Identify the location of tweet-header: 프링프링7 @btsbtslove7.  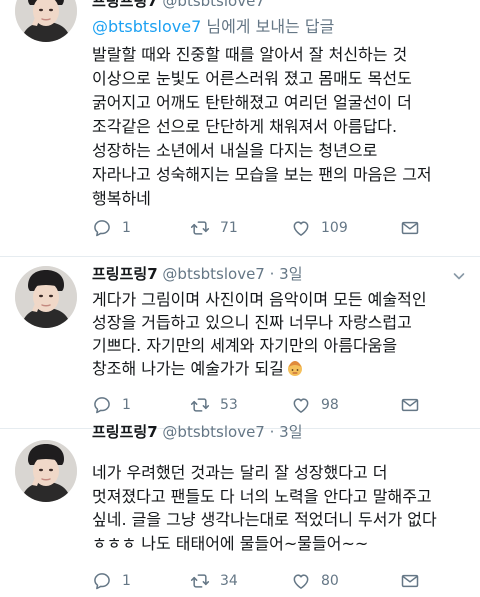
(178, 5).